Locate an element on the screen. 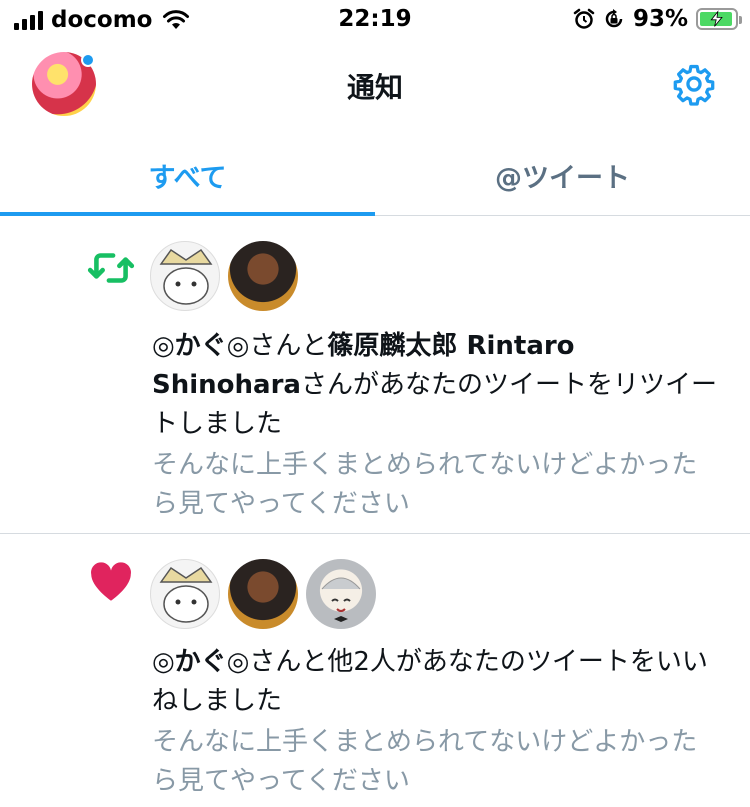 The height and width of the screenshot is (807, 750). heart-icon is located at coordinates (111, 581).